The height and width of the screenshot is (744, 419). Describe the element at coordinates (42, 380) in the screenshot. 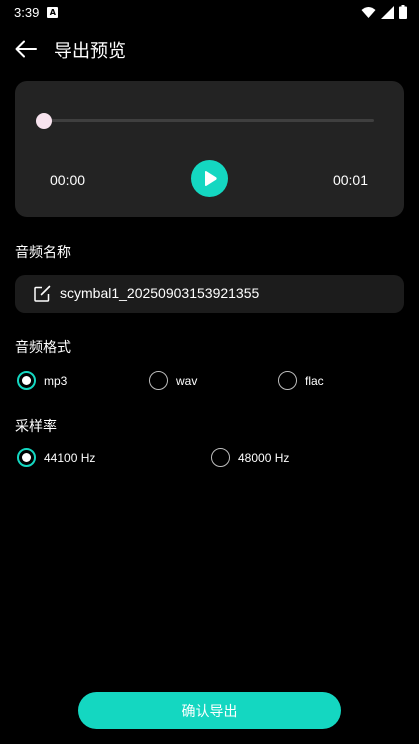

I see `format-option-mp3: mp3` at that location.